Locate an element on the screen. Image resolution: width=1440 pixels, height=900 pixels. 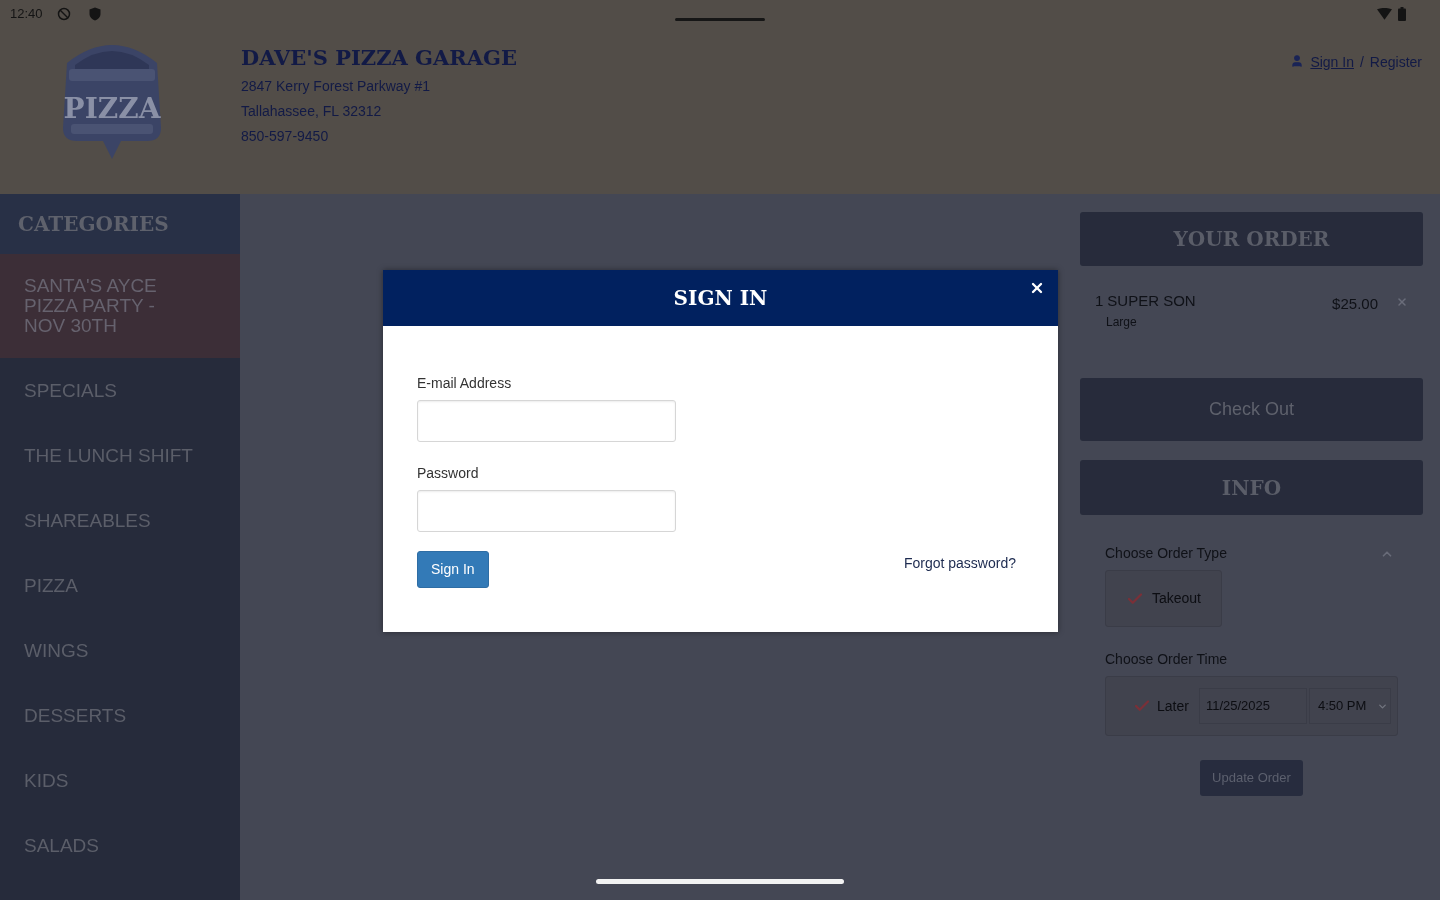
address-line: 850-597-9450 is located at coordinates (285, 136).